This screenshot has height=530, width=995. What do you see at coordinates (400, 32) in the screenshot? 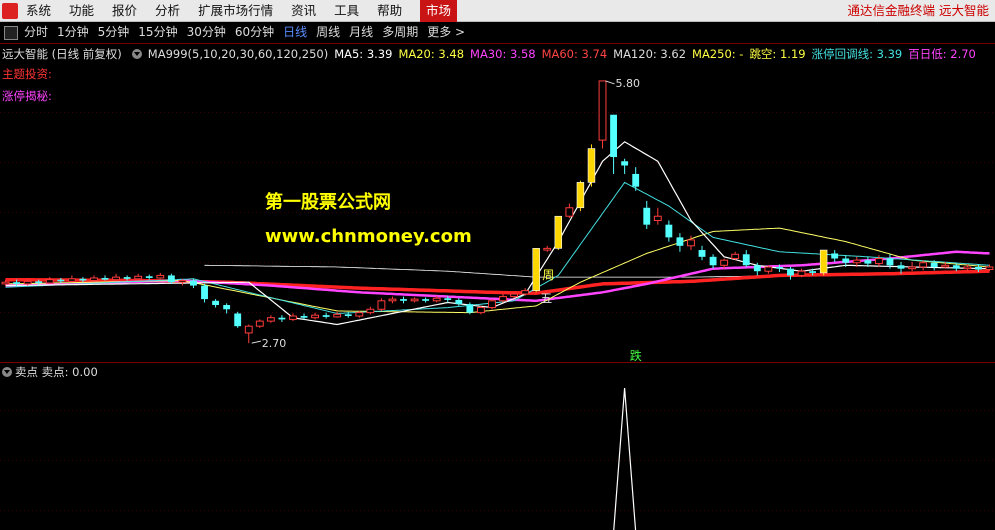
I see `period-tab-9: 多周期` at bounding box center [400, 32].